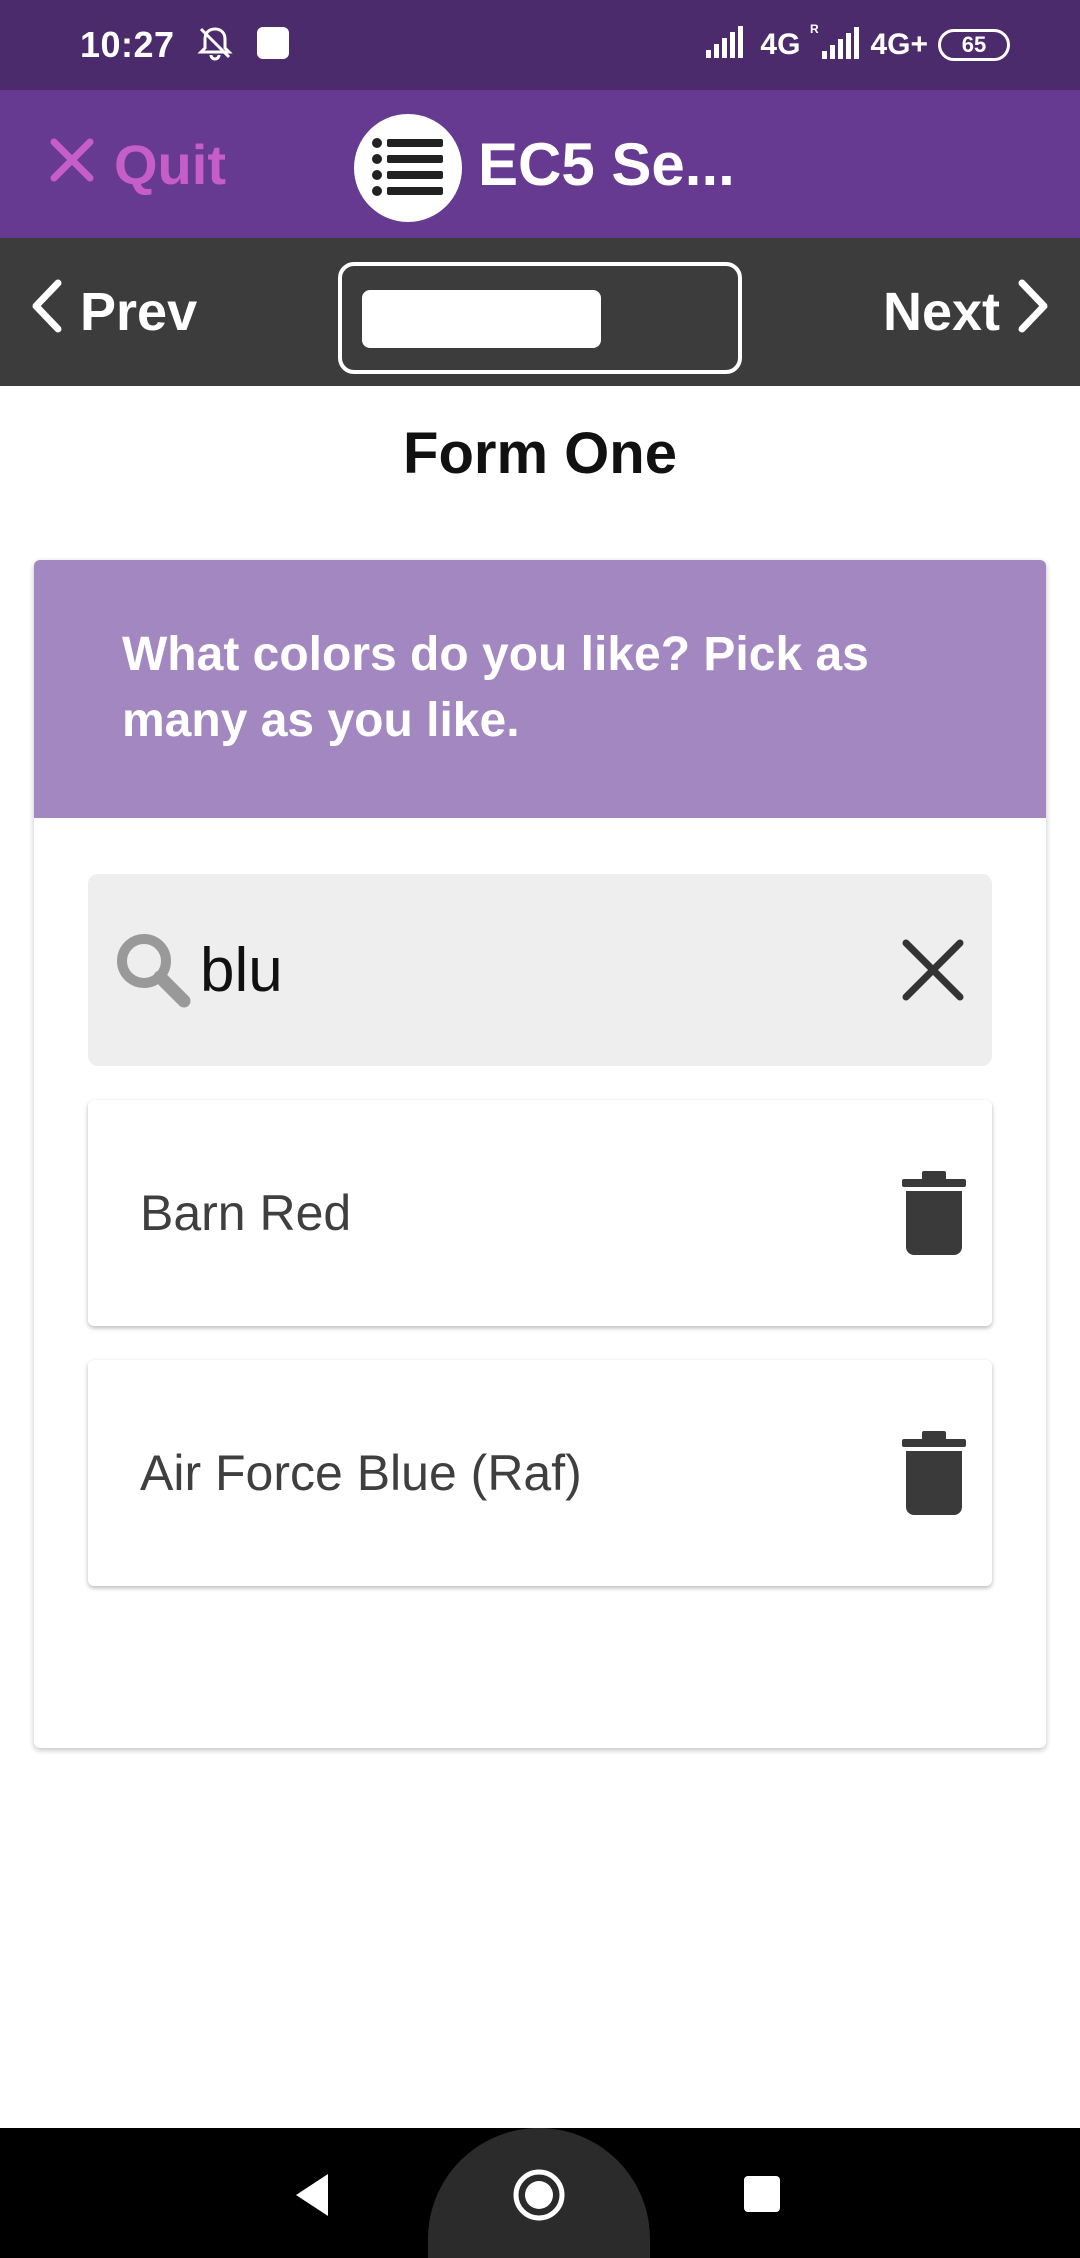  Describe the element at coordinates (762, 2196) in the screenshot. I see `recents-square-icon` at that location.